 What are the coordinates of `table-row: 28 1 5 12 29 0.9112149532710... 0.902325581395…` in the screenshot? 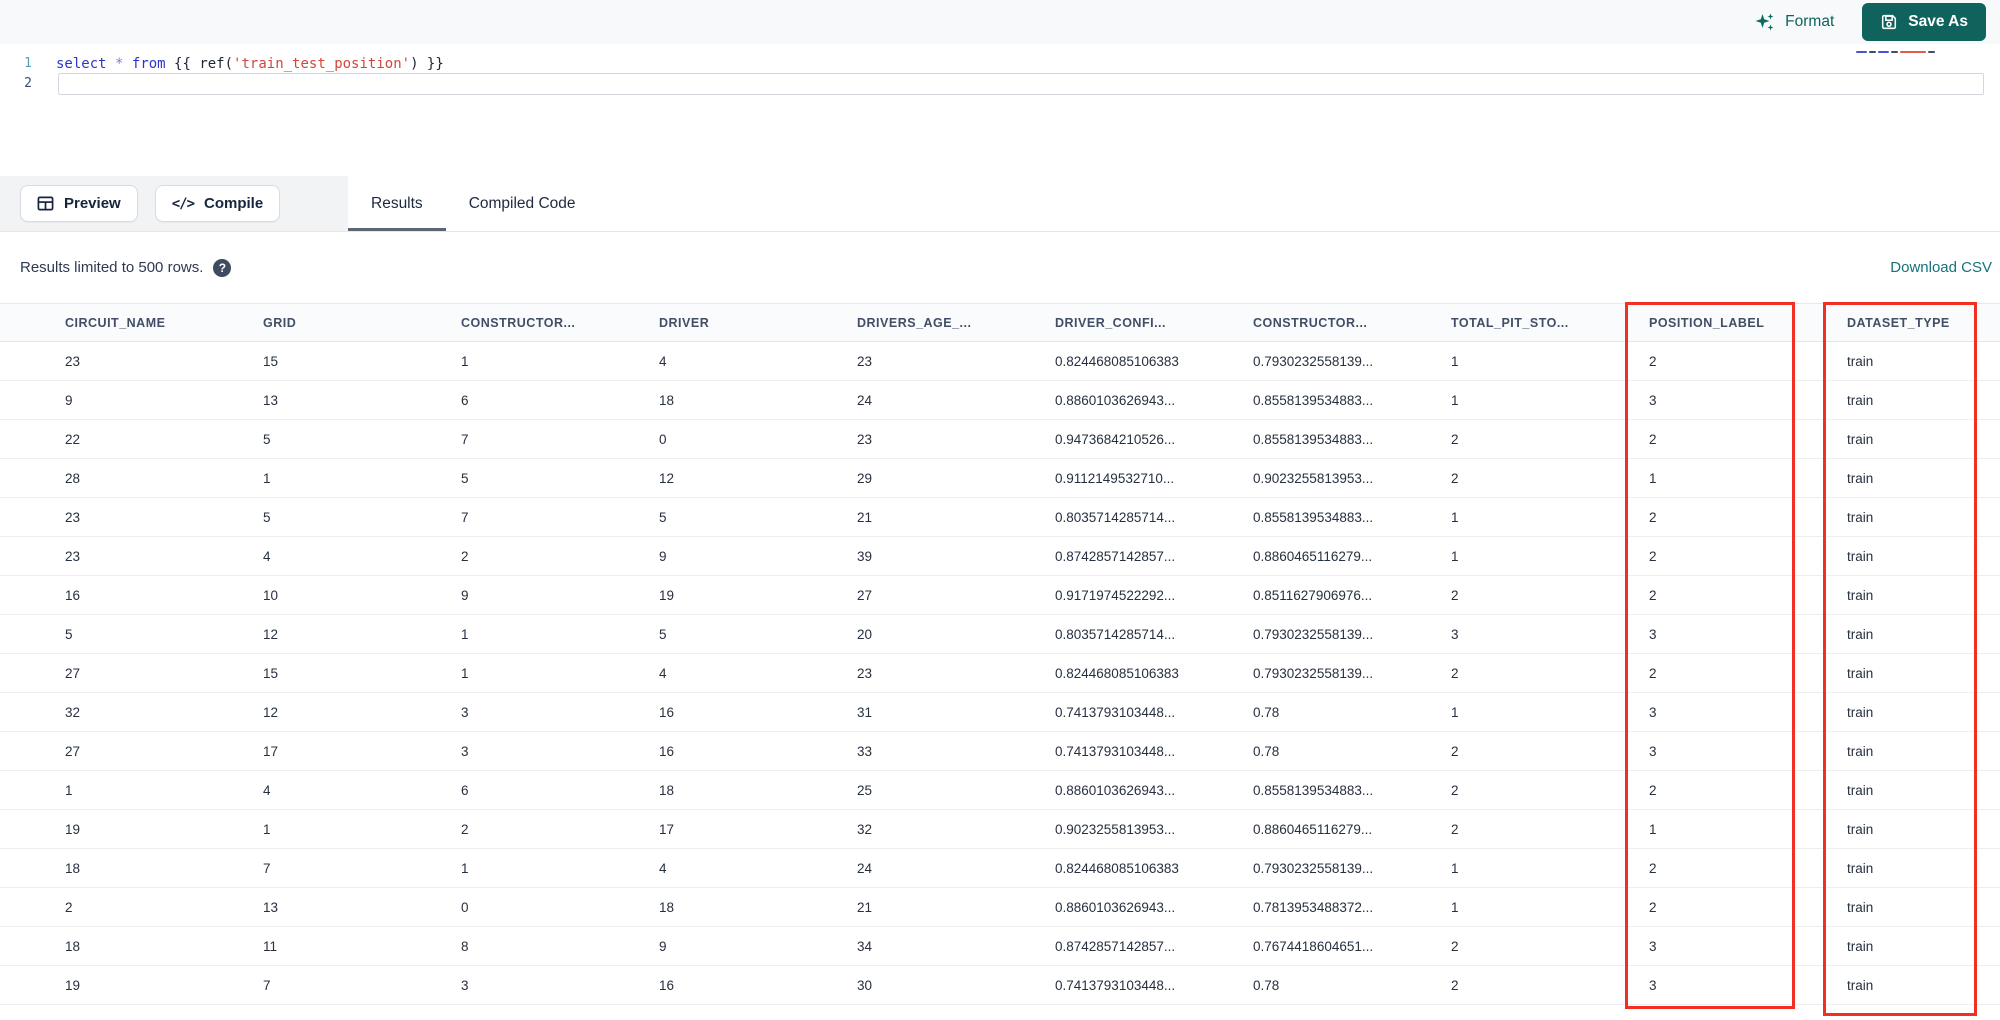 It's located at (1000, 478).